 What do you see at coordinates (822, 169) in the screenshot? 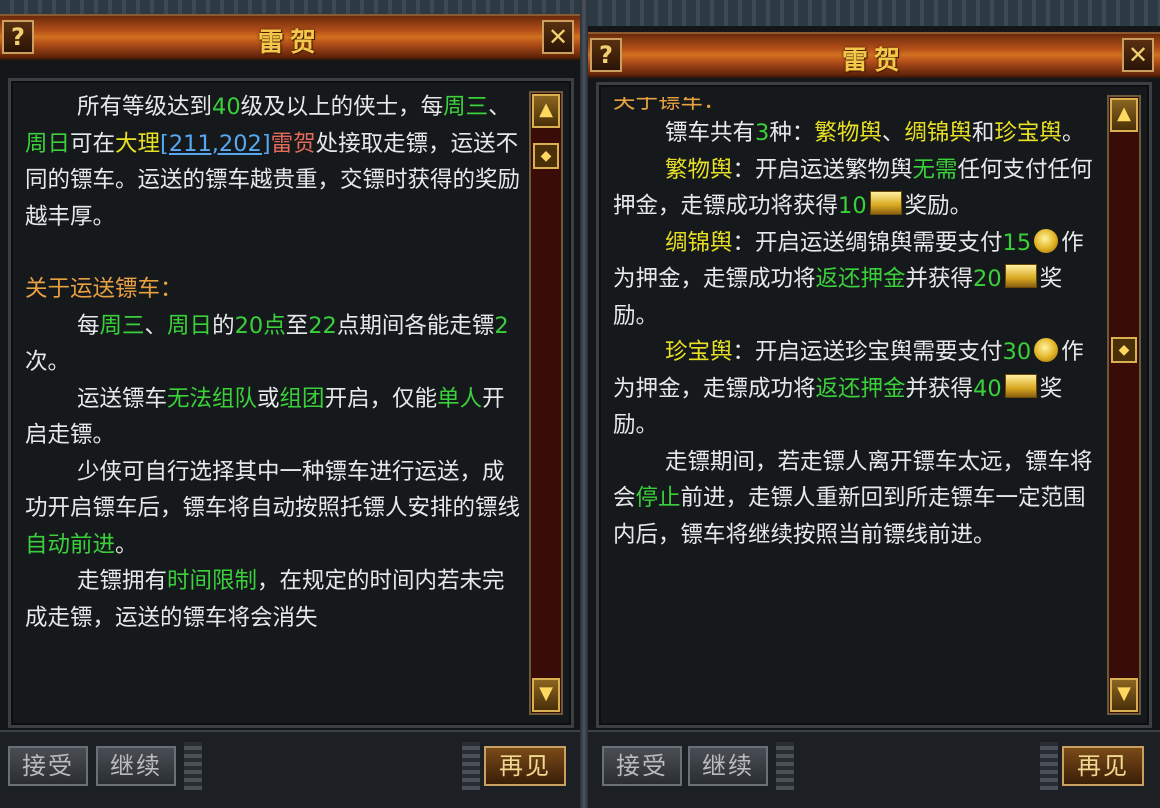
I see `text: ：开启运送繁物舆` at bounding box center [822, 169].